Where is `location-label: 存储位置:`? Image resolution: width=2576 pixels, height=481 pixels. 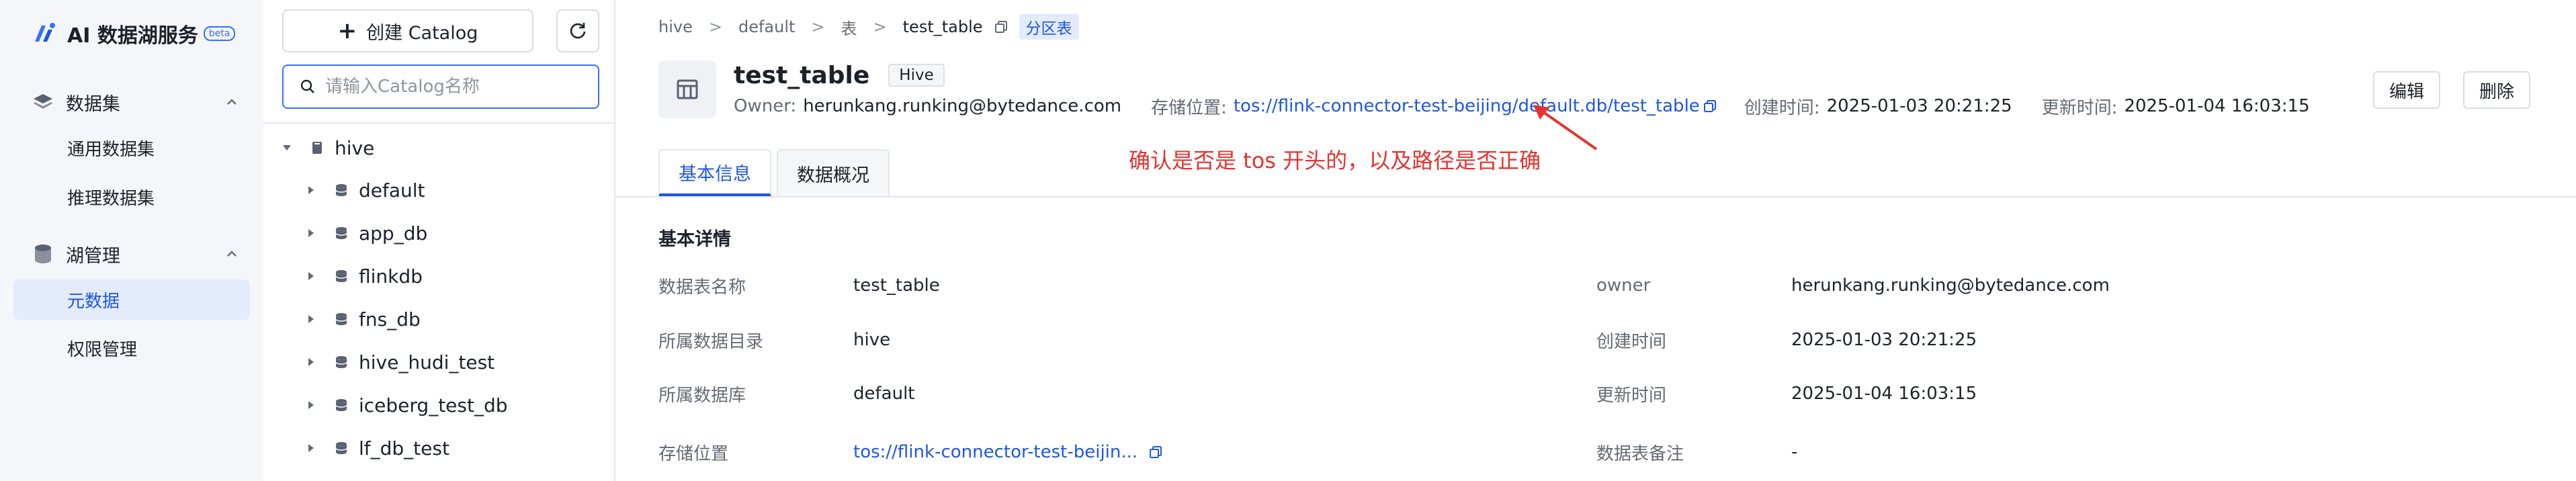
location-label: 存储位置: is located at coordinates (1189, 107).